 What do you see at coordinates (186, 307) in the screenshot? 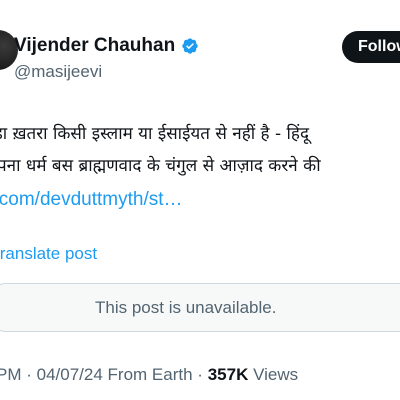
I see `unavailable-message: This post is unavailable.` at bounding box center [186, 307].